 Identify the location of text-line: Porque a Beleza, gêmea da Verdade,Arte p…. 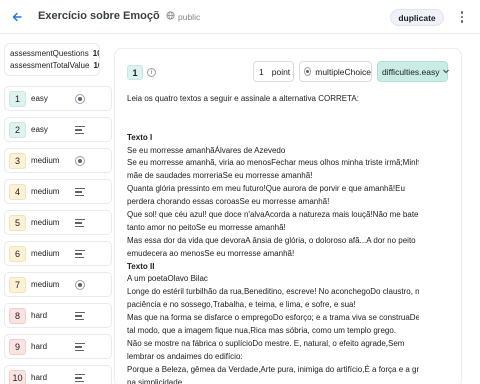
(273, 369).